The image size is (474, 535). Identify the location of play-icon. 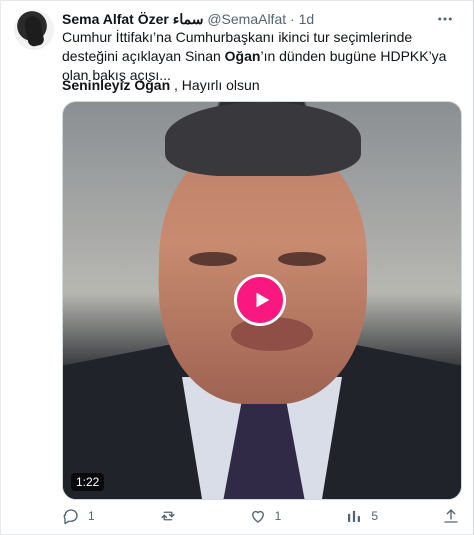
(263, 300).